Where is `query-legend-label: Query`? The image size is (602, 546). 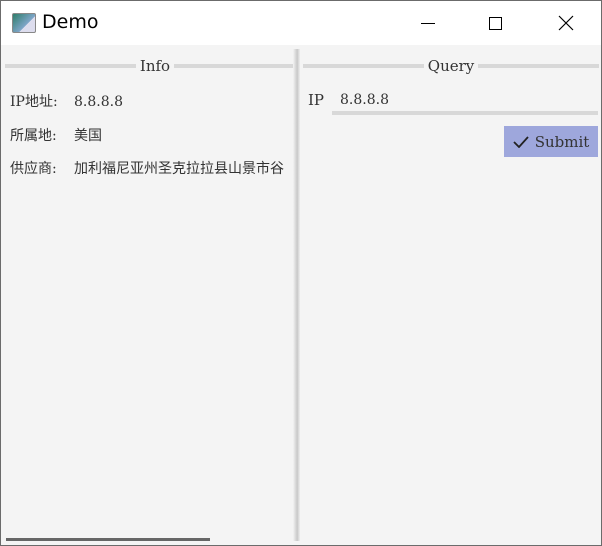
query-legend-label: Query is located at coordinates (451, 66).